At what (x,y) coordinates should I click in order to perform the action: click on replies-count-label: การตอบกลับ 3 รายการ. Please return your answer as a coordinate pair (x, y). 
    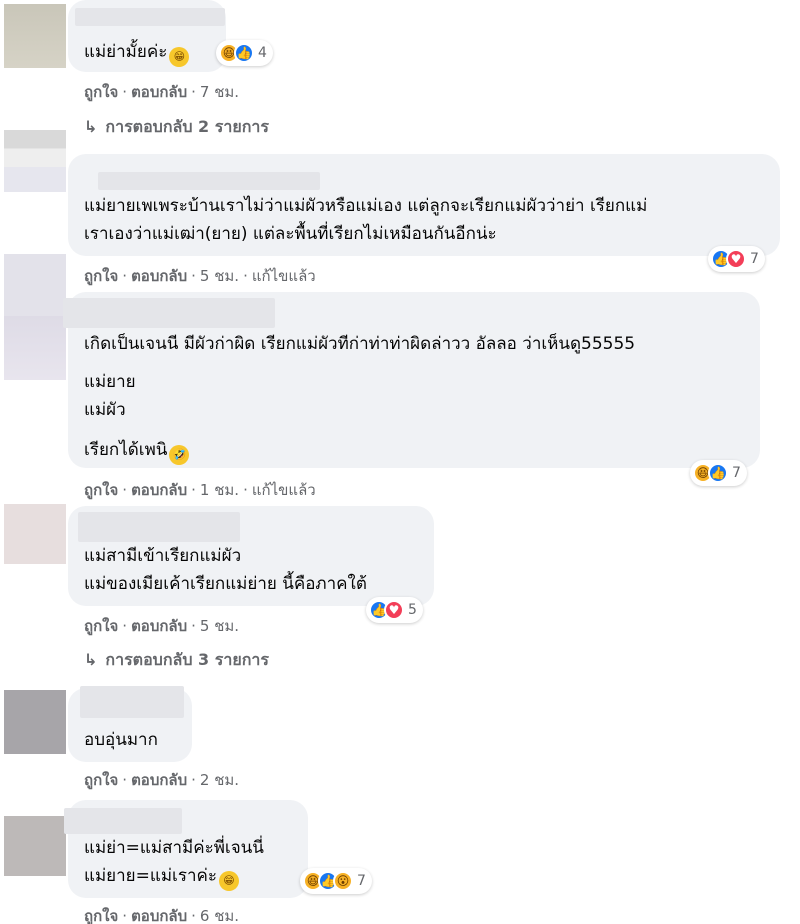
    Looking at the image, I should click on (187, 659).